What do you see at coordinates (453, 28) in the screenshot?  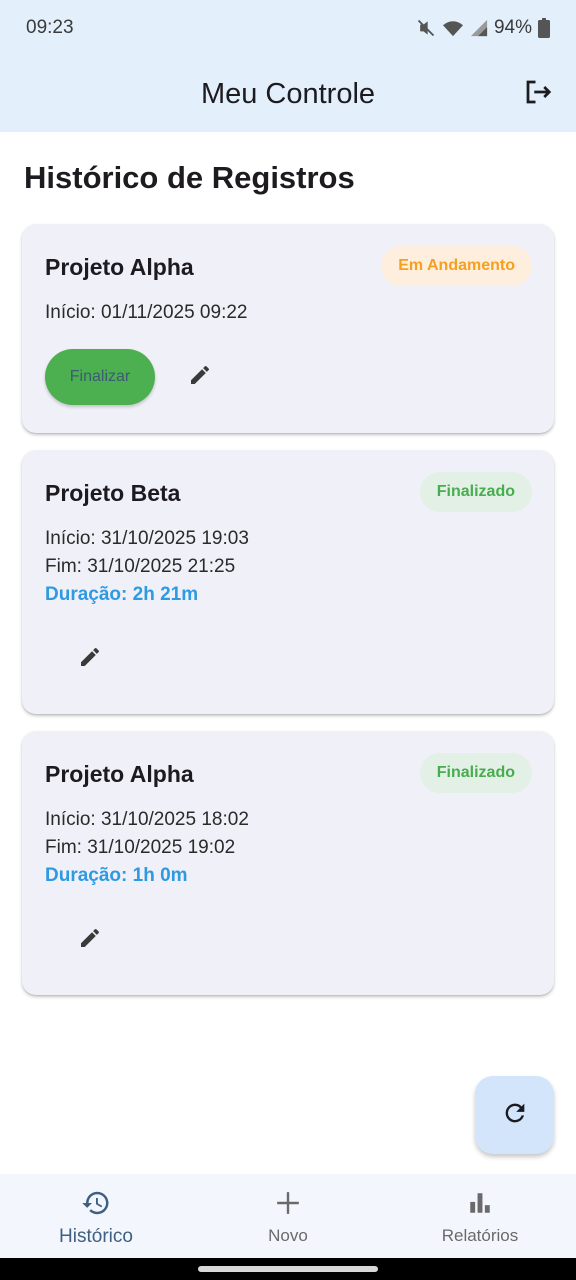 I see `wifi-icon` at bounding box center [453, 28].